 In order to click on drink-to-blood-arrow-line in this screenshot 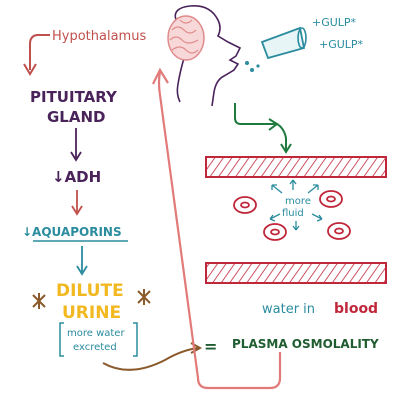, I will do `click(254, 114)`.